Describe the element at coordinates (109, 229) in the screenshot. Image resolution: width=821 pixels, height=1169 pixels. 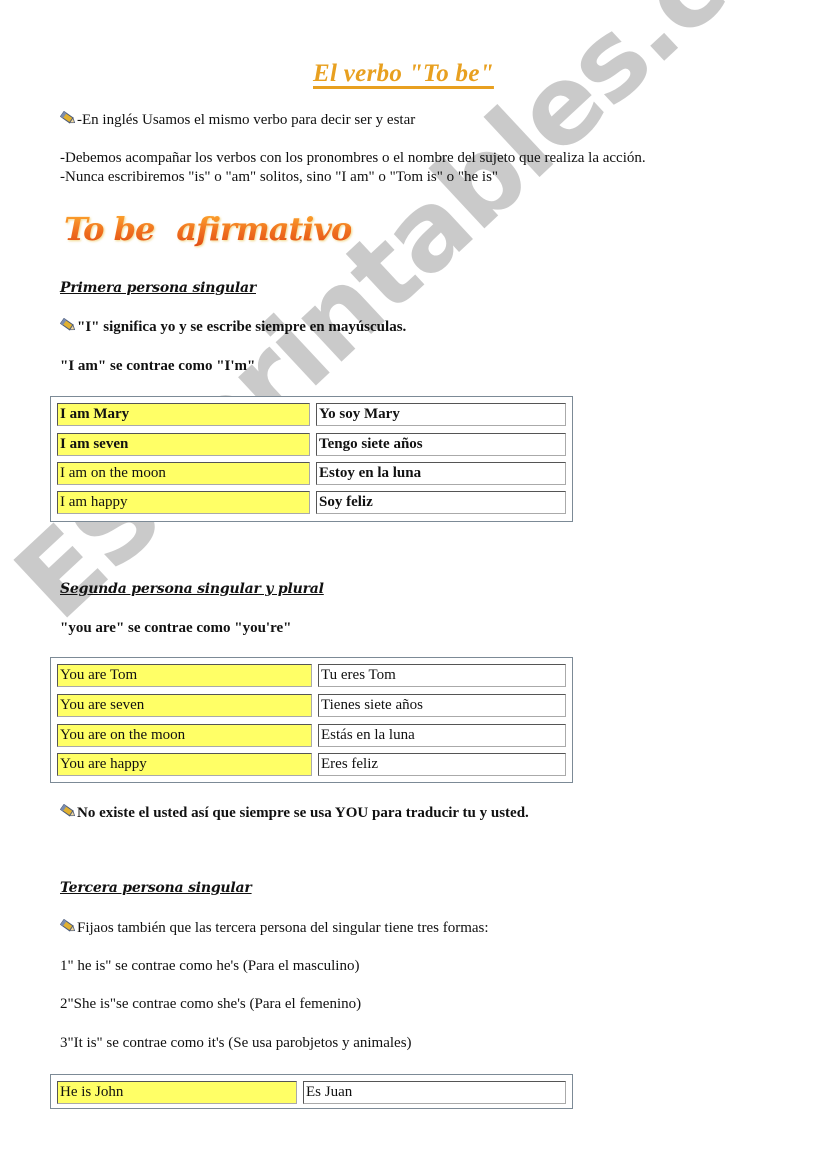
I see `banner-word-1: To be` at that location.